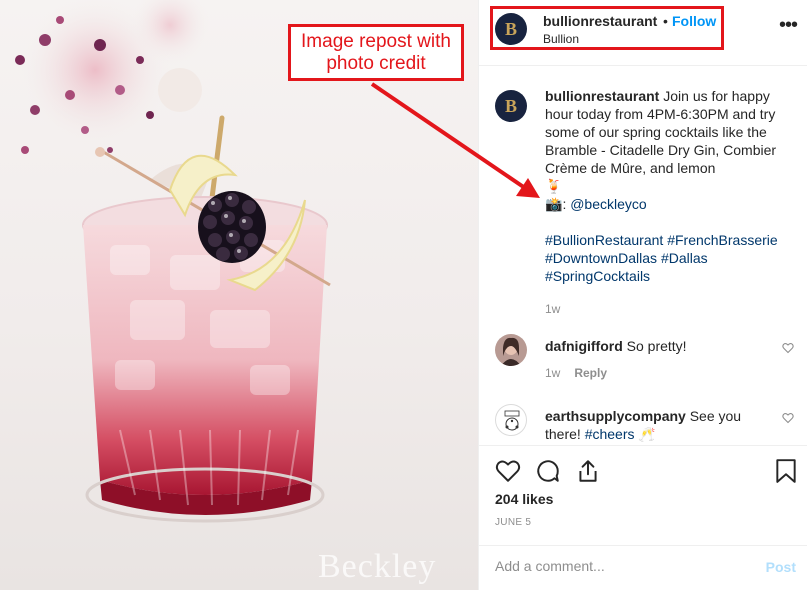 Image resolution: width=807 pixels, height=590 pixels. What do you see at coordinates (615, 416) in the screenshot?
I see `comment-username: earthsupplycompany` at bounding box center [615, 416].